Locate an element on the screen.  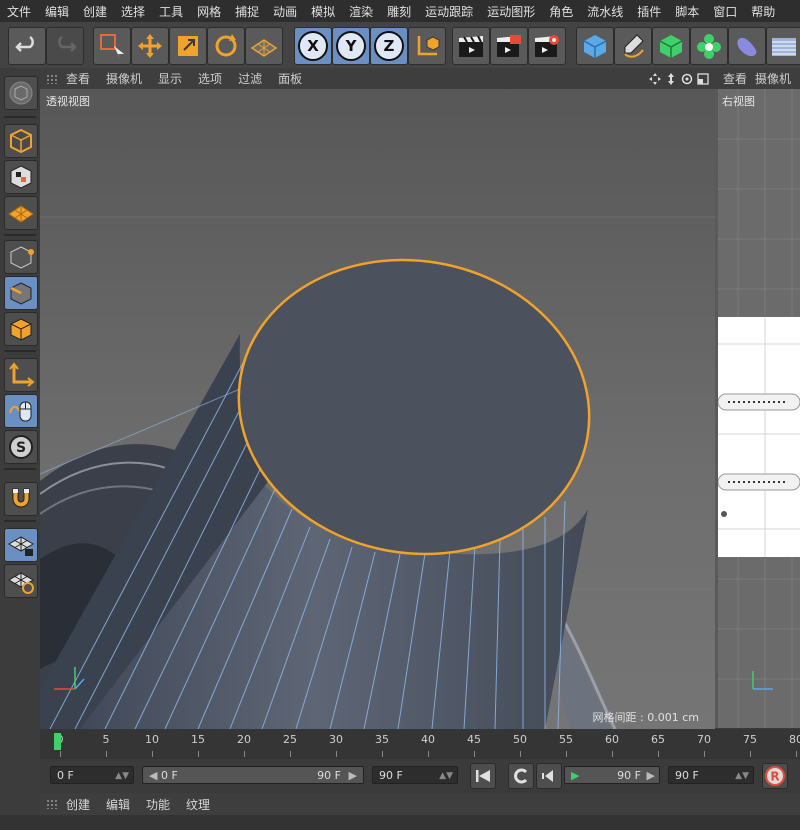
rotate-view-icon is located at coordinates (687, 79).